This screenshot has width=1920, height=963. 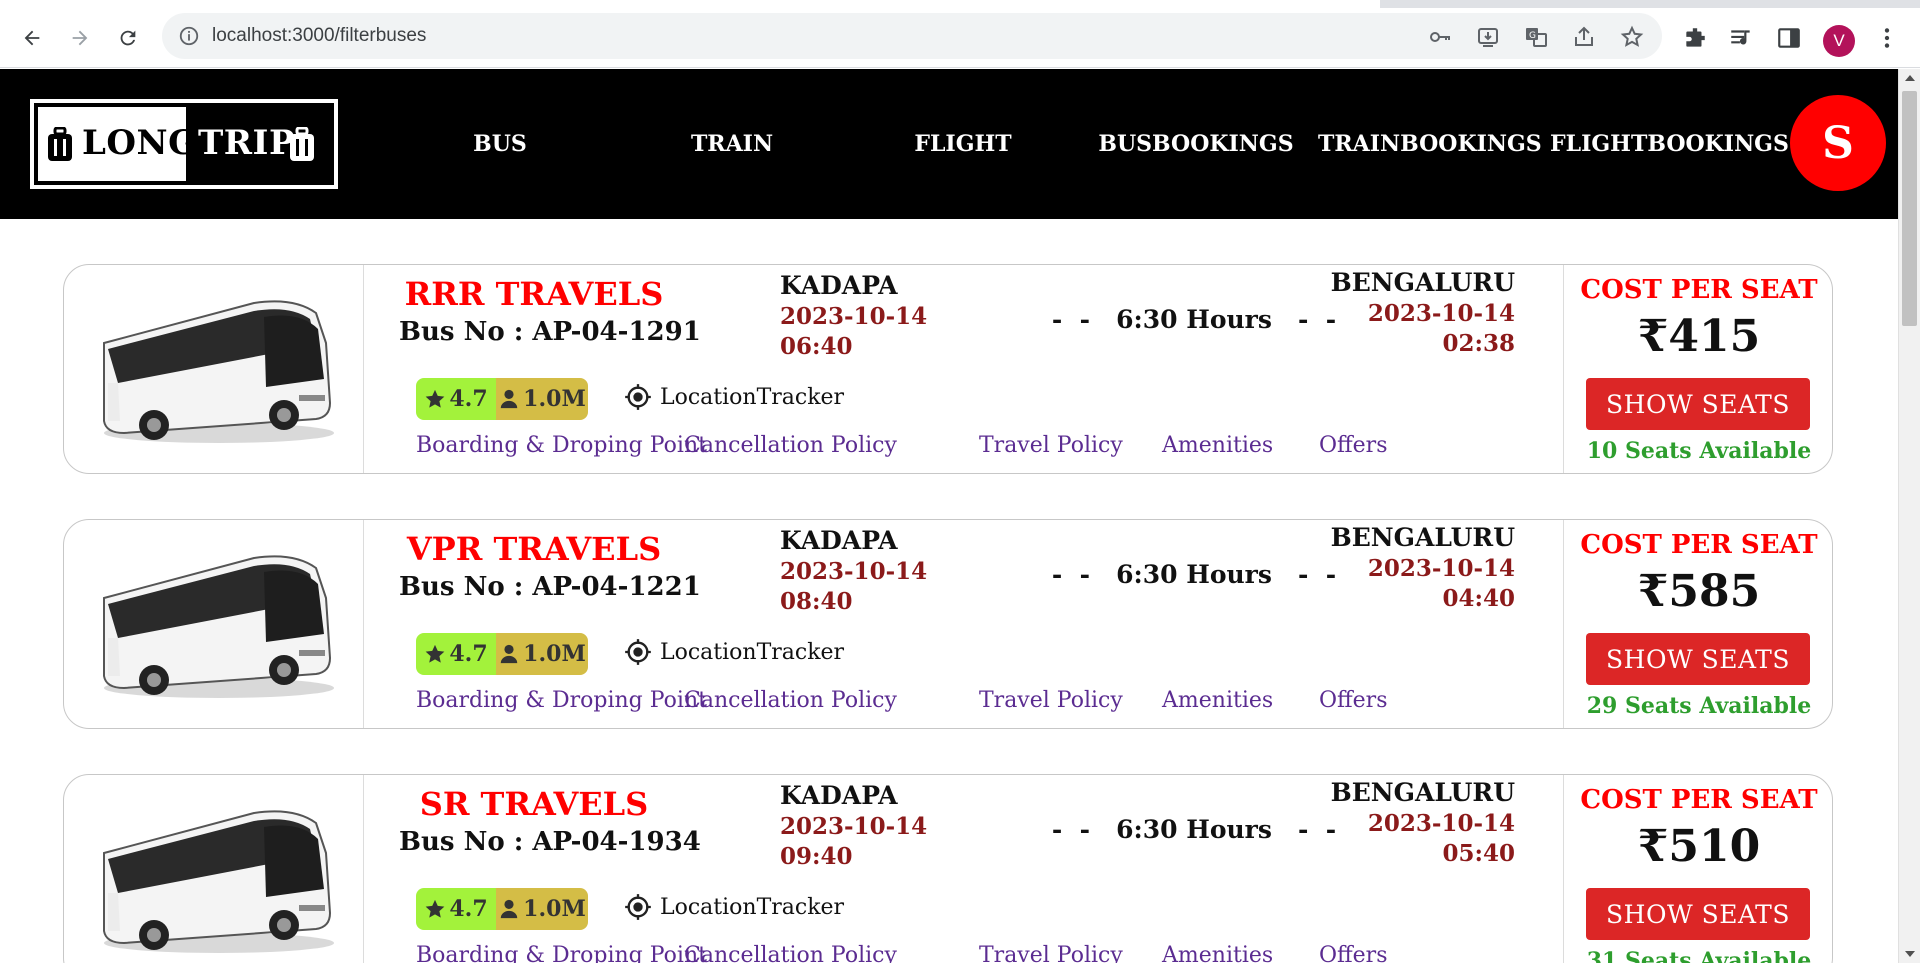 What do you see at coordinates (1699, 451) in the screenshot?
I see `seats-available: 10 Seats Available` at bounding box center [1699, 451].